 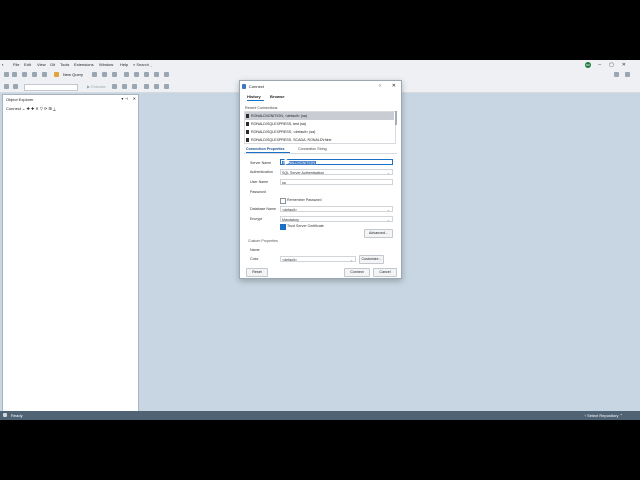 I want to click on save-icon, so click(x=24, y=74).